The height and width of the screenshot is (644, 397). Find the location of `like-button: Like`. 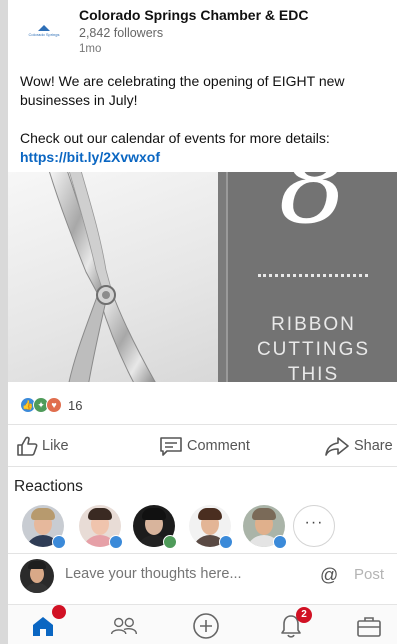

like-button: Like is located at coordinates (42, 446).